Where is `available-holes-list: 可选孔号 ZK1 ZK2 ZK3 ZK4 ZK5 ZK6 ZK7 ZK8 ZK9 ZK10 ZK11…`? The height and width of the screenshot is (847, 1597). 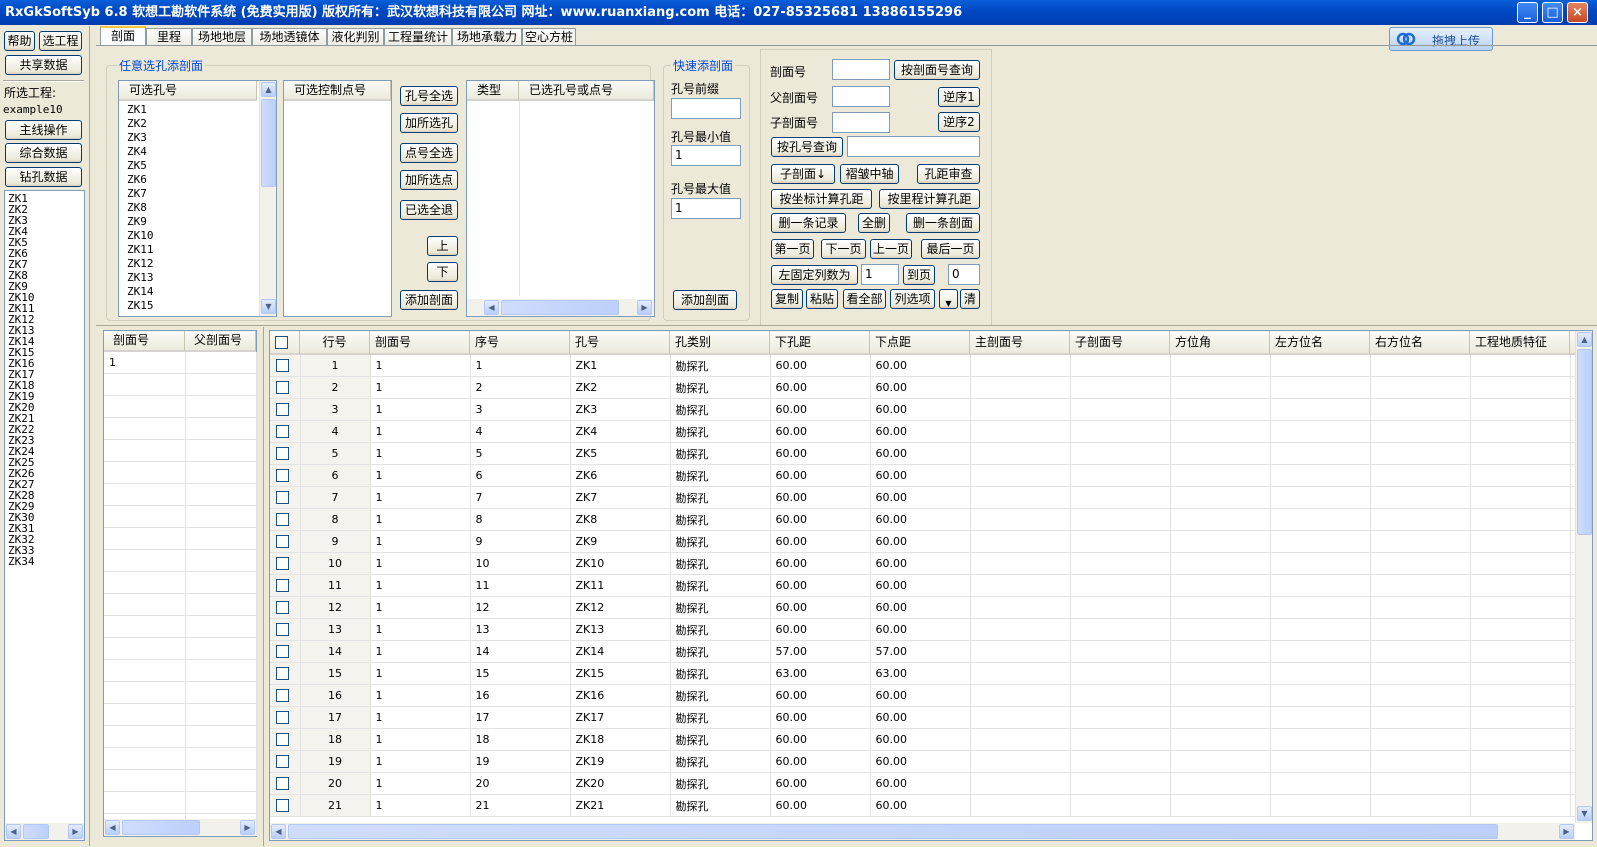 available-holes-list: 可选孔号 ZK1 ZK2 ZK3 ZK4 ZK5 ZK6 ZK7 ZK8 ZK9 ZK10 ZK11… is located at coordinates (197, 198).